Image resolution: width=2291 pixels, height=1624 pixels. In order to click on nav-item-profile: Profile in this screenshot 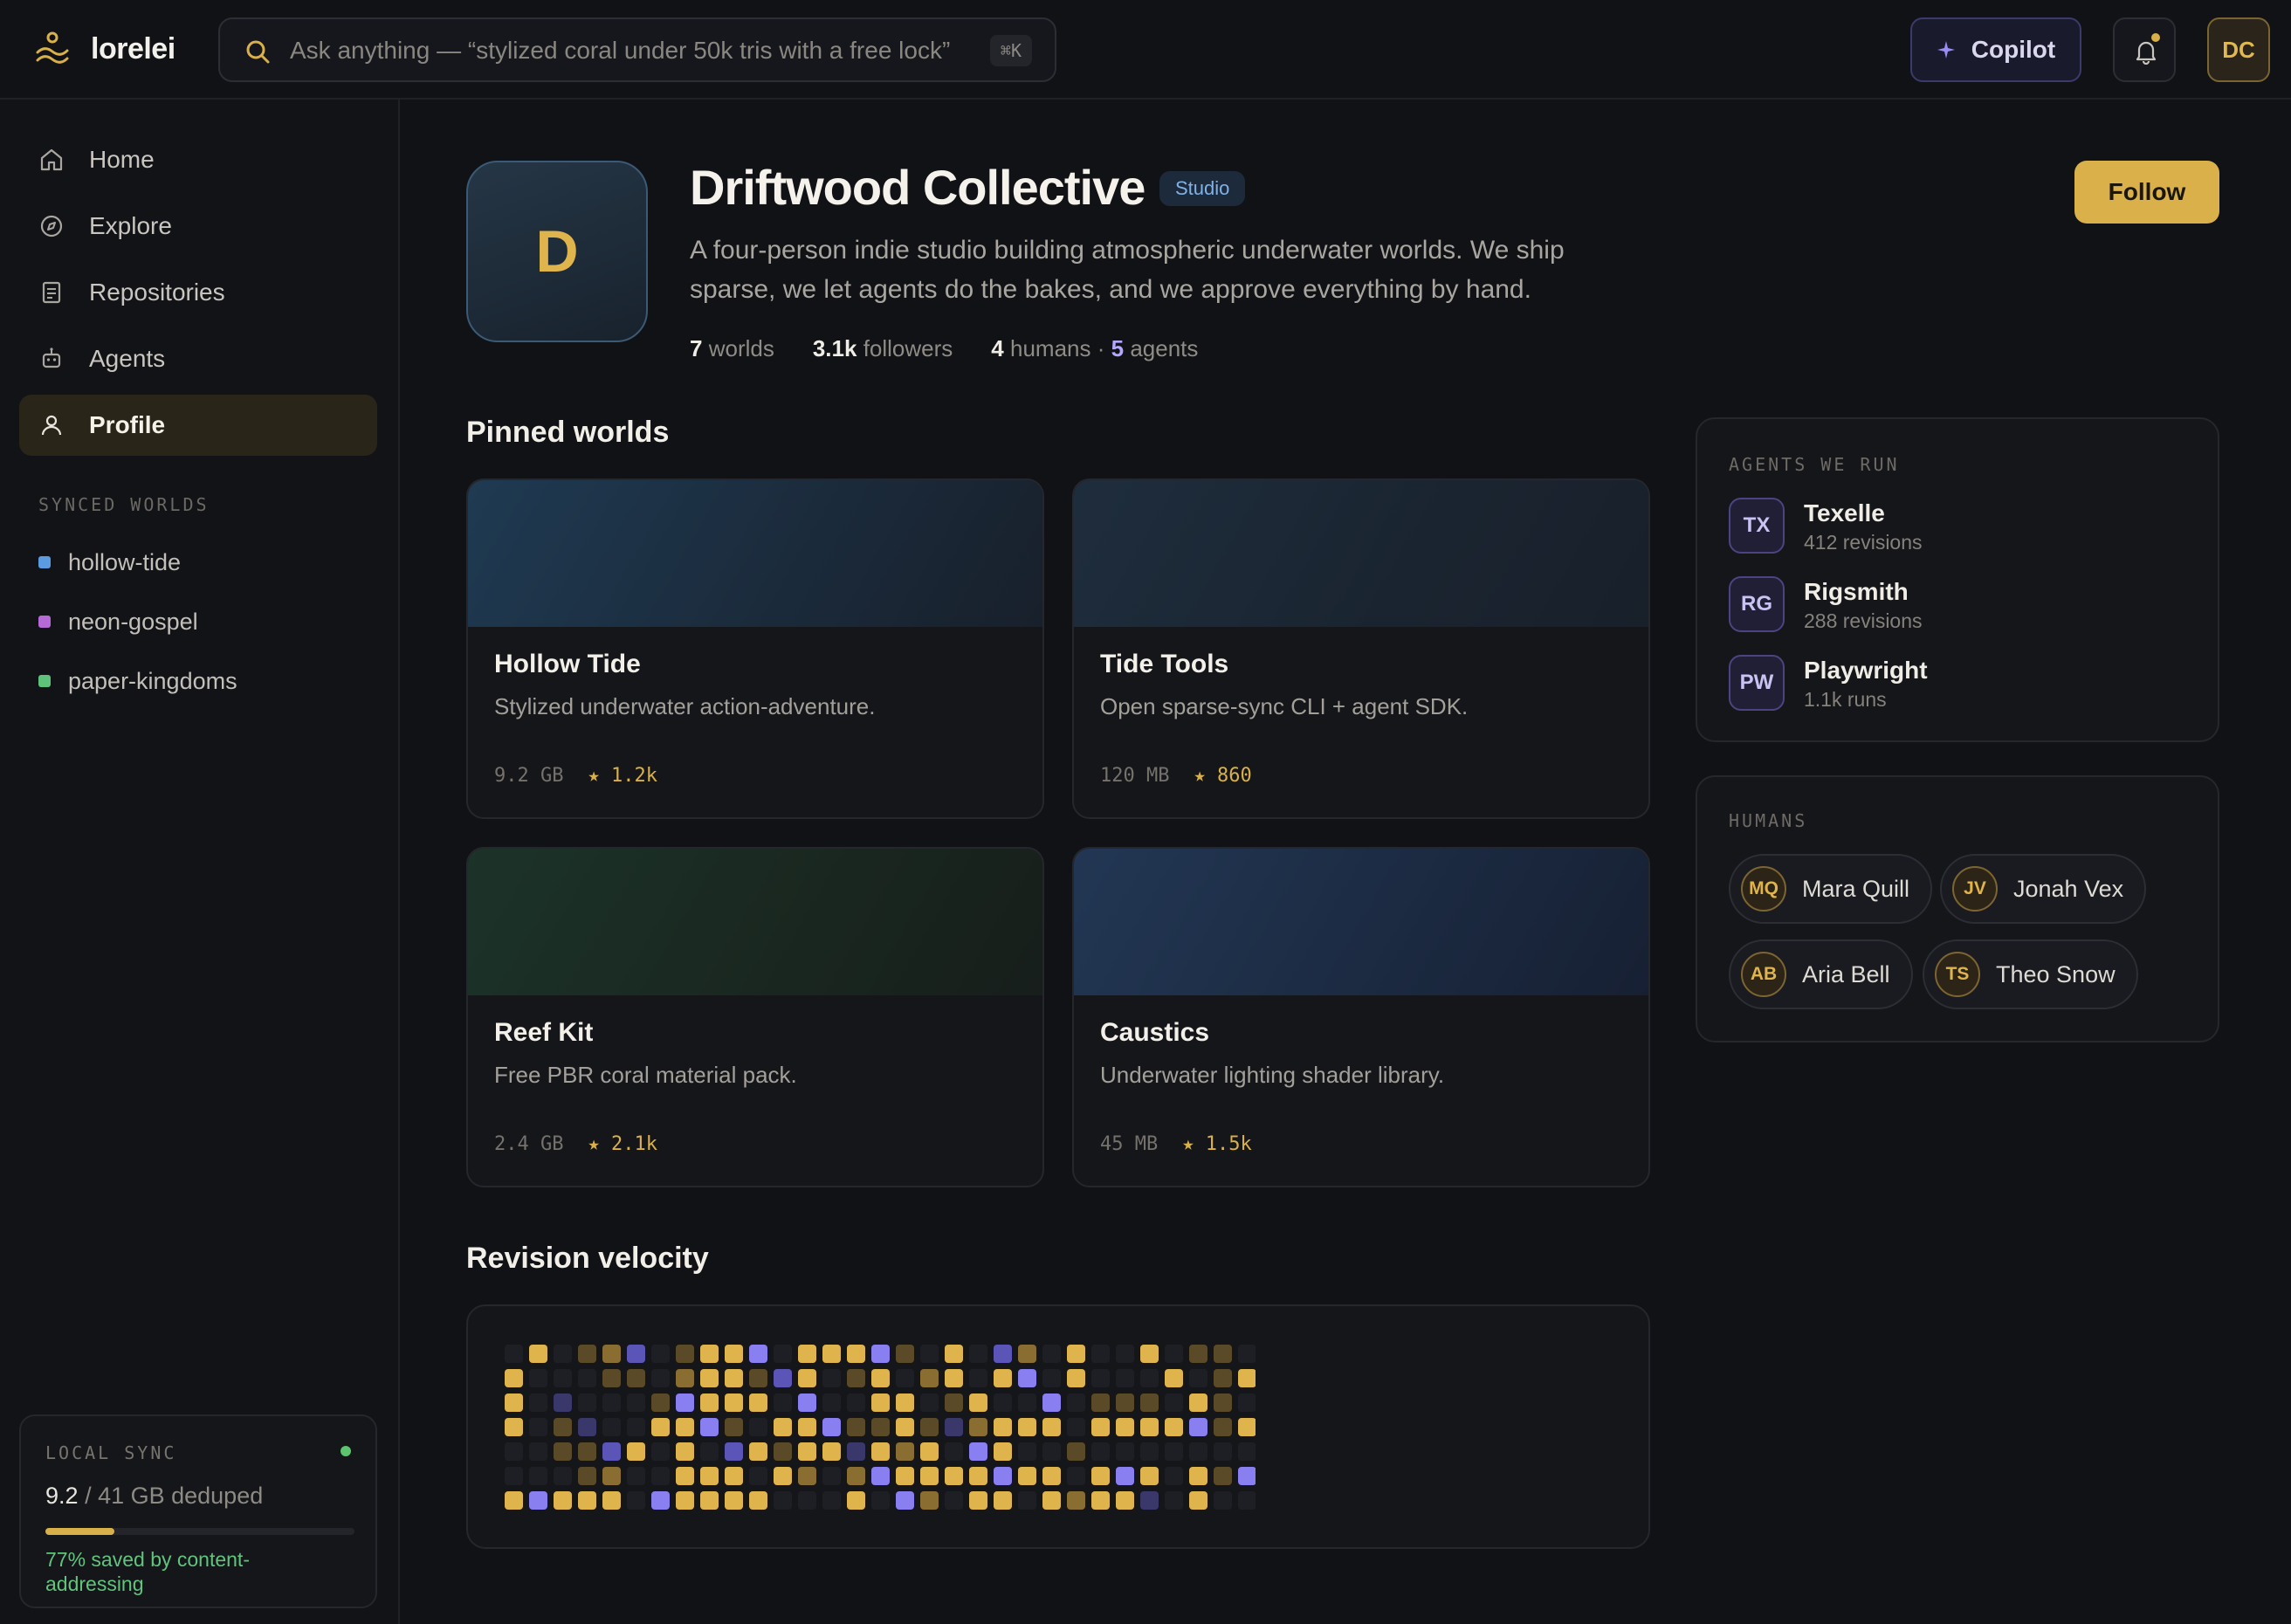, I will do `click(198, 425)`.